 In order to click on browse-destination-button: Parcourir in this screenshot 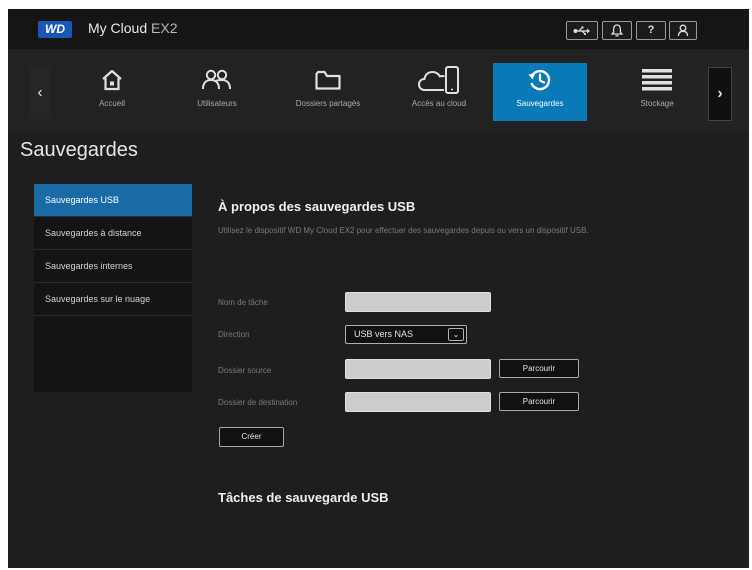, I will do `click(539, 401)`.